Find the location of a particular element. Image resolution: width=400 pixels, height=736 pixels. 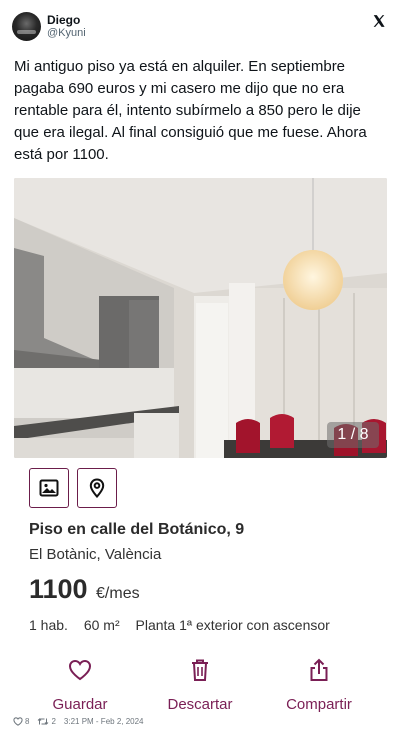

like-count: 8 is located at coordinates (21, 721).